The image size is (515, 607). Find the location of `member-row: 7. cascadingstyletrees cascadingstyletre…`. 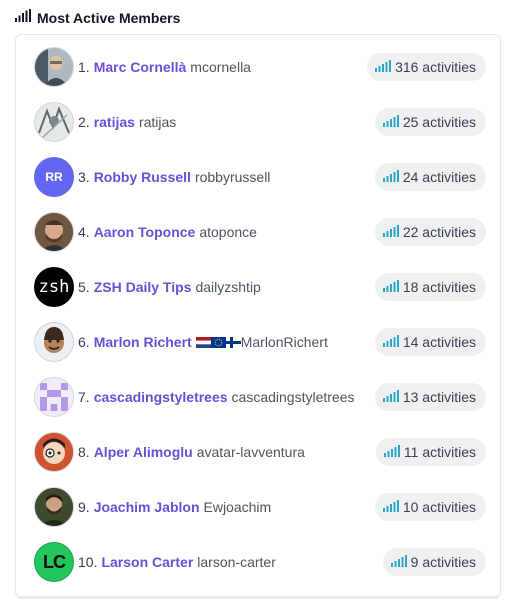

member-row: 7. cascadingstyletrees cascadingstyletre… is located at coordinates (260, 397).